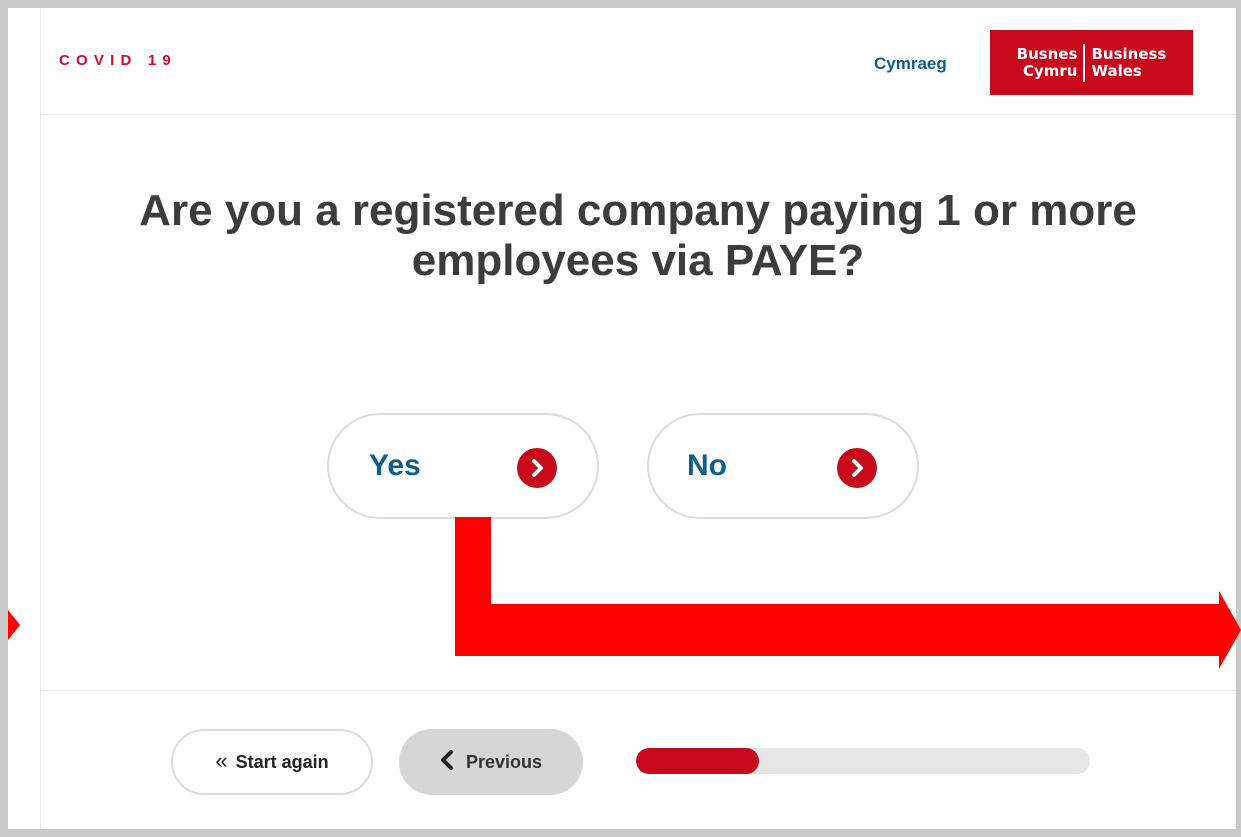 Image resolution: width=1241 pixels, height=837 pixels. I want to click on previous-label: Previous, so click(504, 761).